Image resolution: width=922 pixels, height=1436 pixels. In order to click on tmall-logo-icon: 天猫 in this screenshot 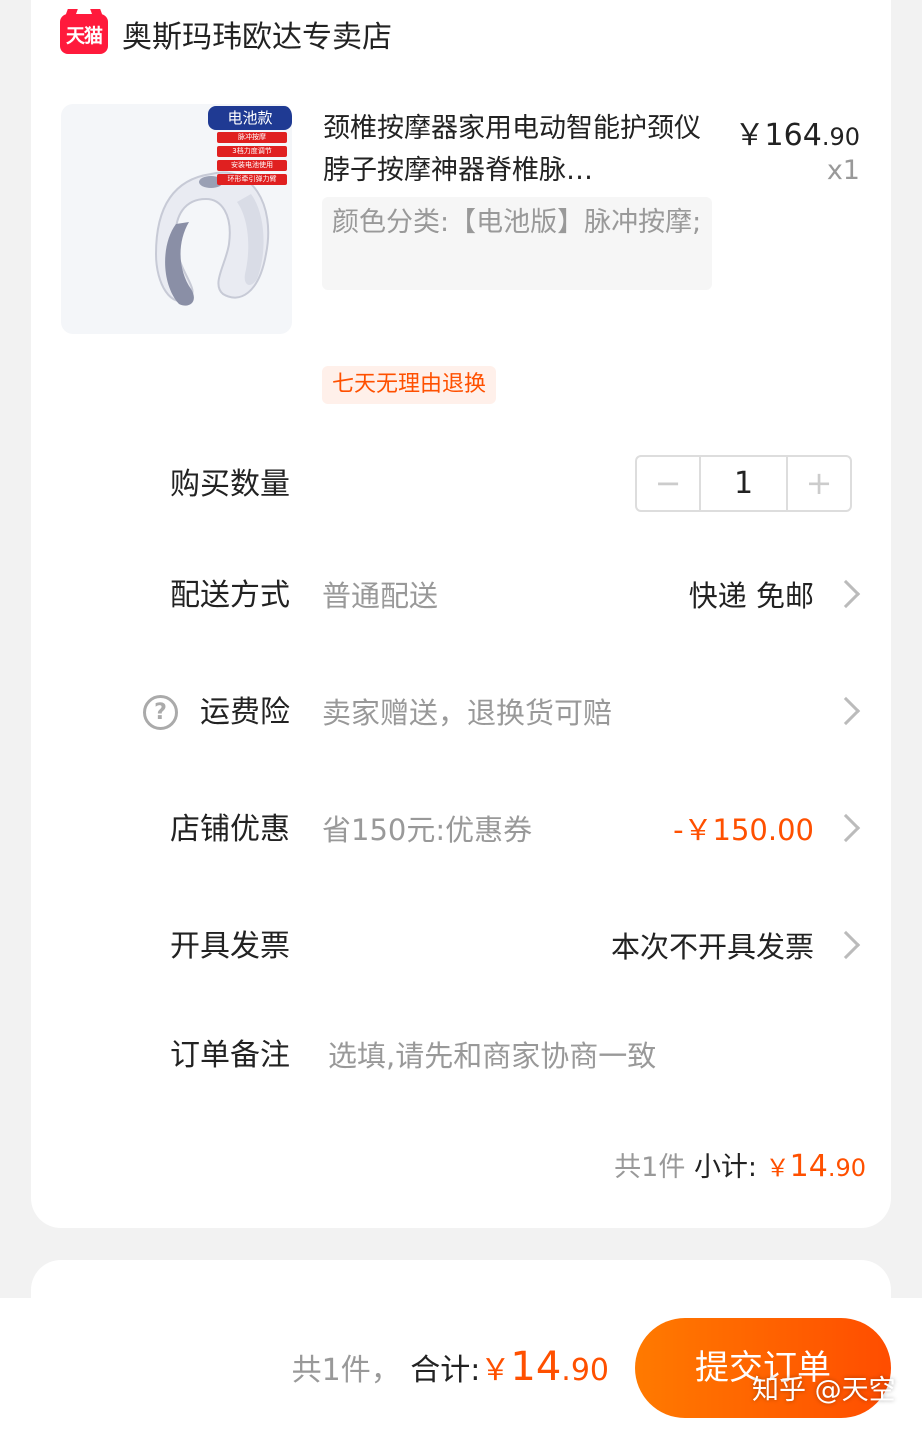, I will do `click(84, 34)`.